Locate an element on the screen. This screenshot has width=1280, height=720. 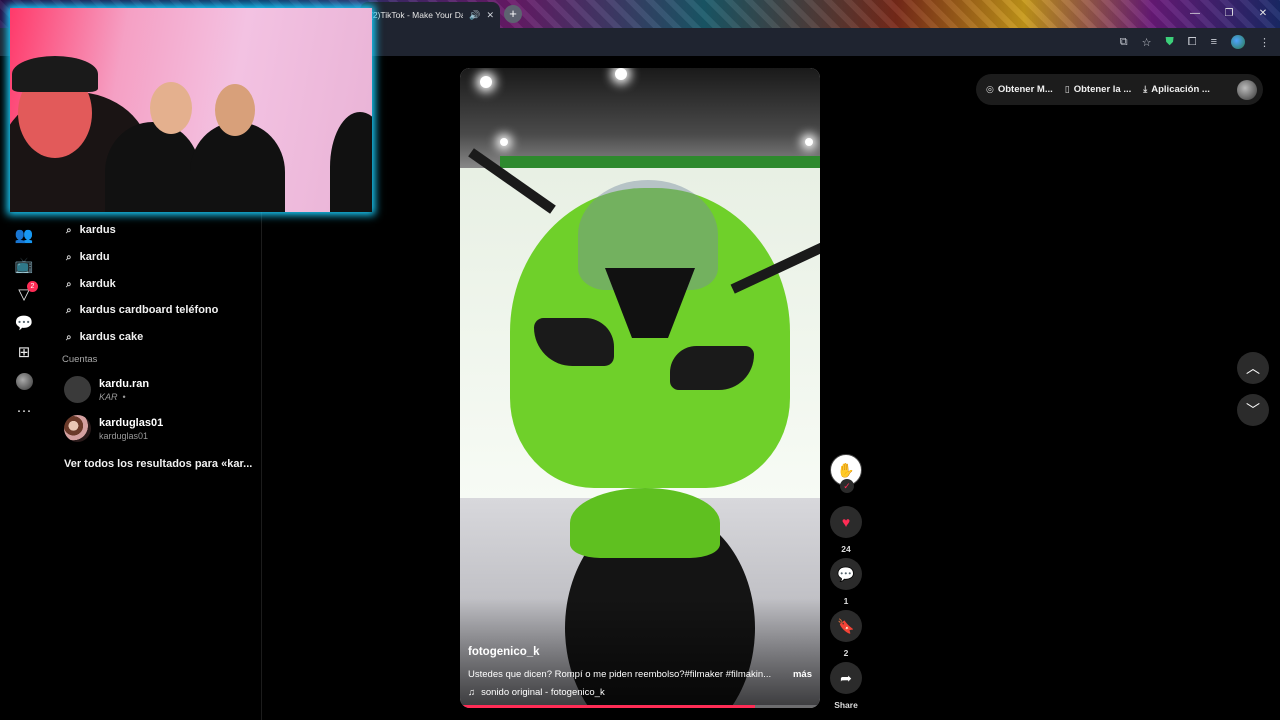
phone-icon: ▯ is located at coordinates (1067, 89).